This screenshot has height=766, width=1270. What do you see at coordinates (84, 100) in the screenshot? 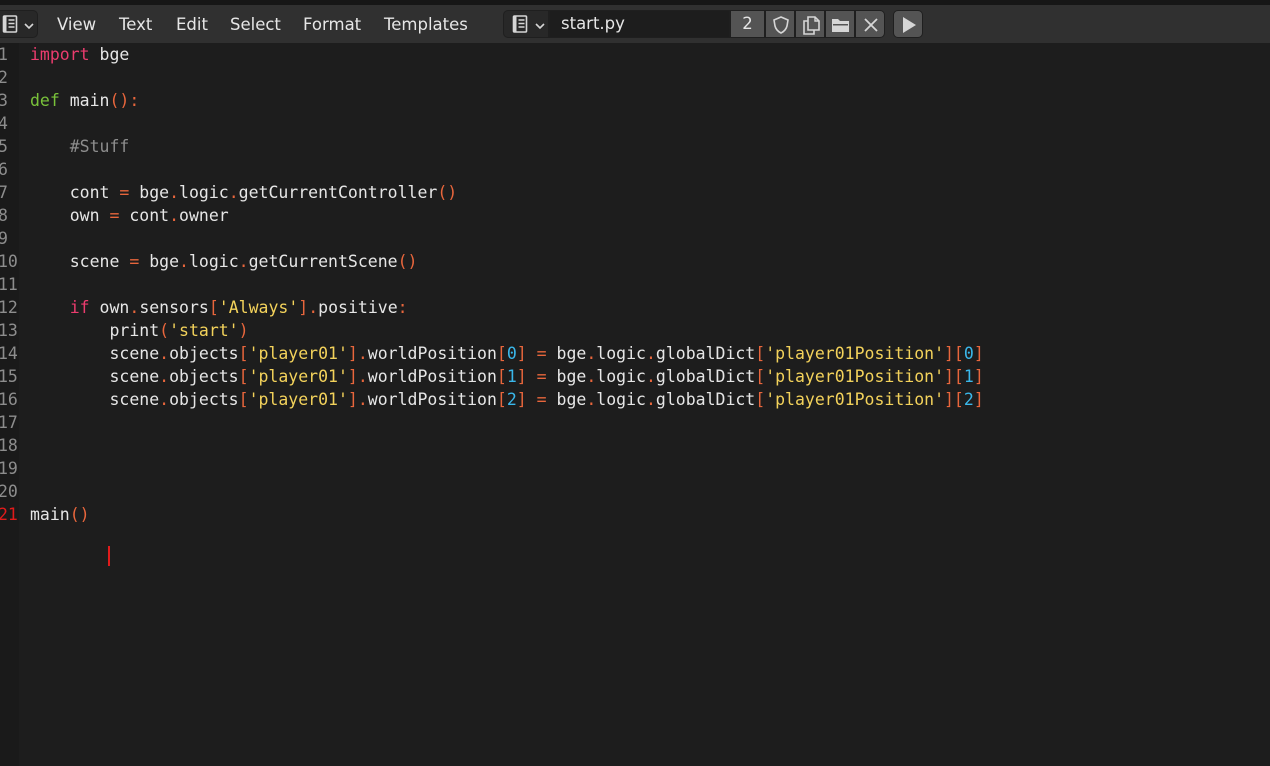
I see `code-line: def main():` at bounding box center [84, 100].